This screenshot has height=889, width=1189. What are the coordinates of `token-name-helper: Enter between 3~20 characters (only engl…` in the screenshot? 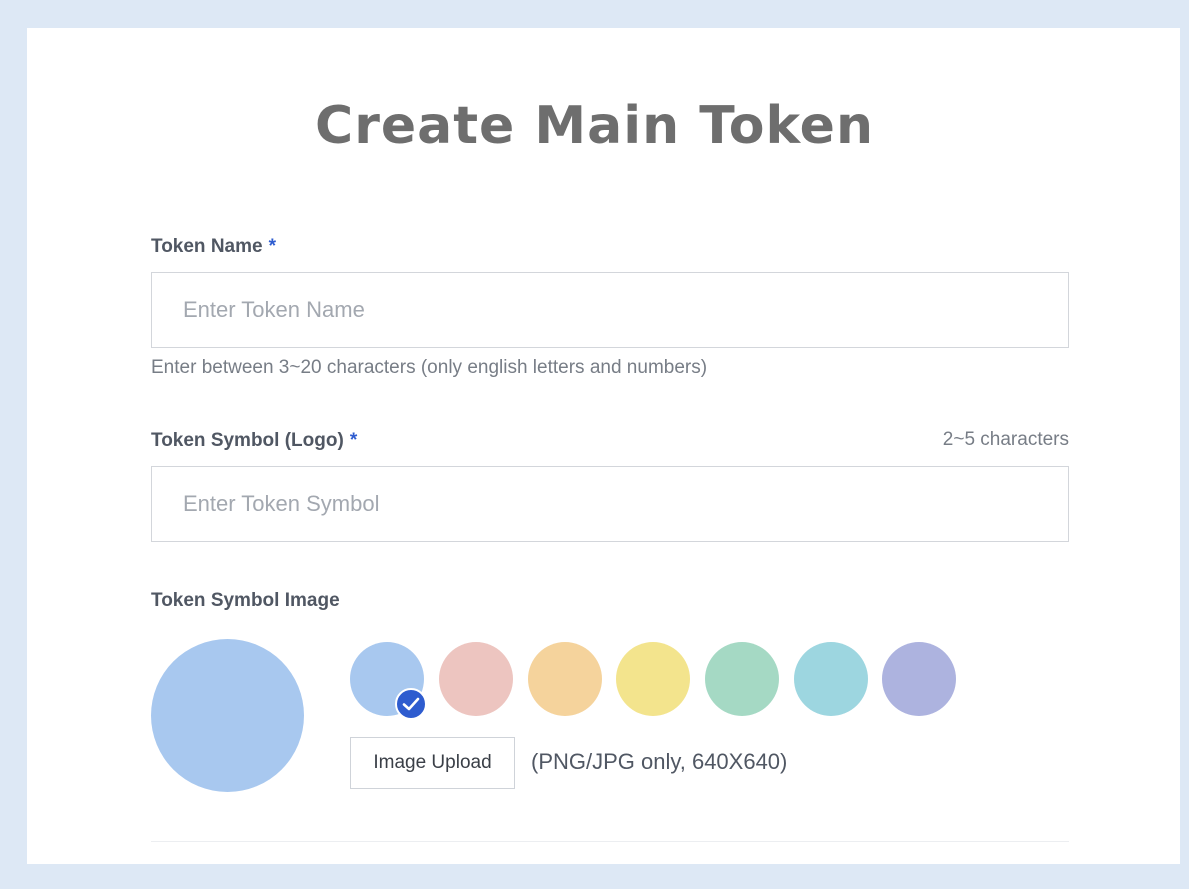 It's located at (429, 367).